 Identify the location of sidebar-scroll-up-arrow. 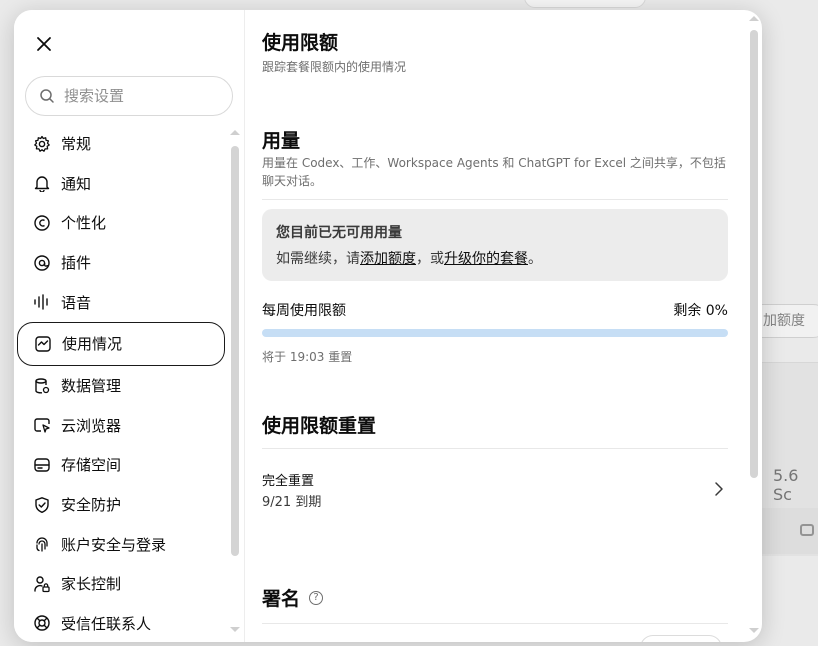
(235, 132).